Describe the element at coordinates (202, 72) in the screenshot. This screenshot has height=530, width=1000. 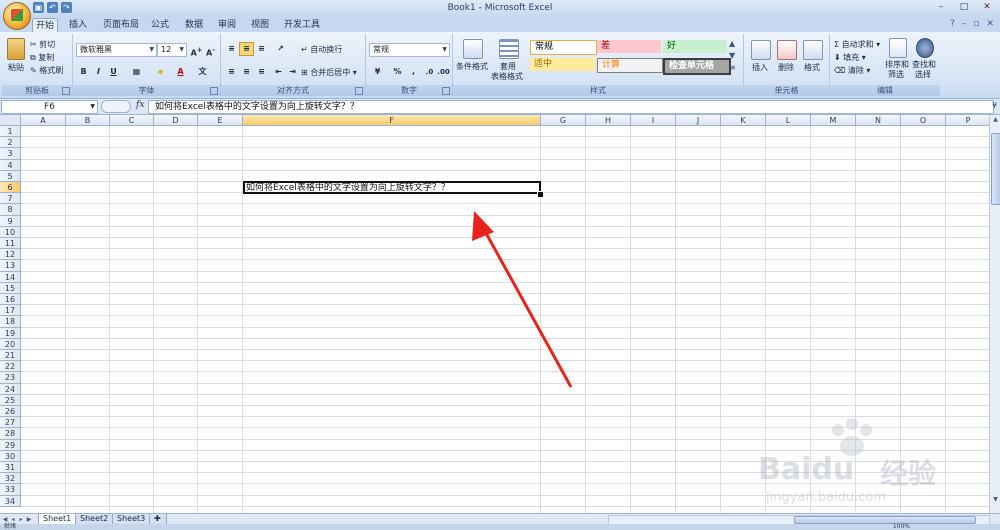
I see `phonetic-icon: 文` at that location.